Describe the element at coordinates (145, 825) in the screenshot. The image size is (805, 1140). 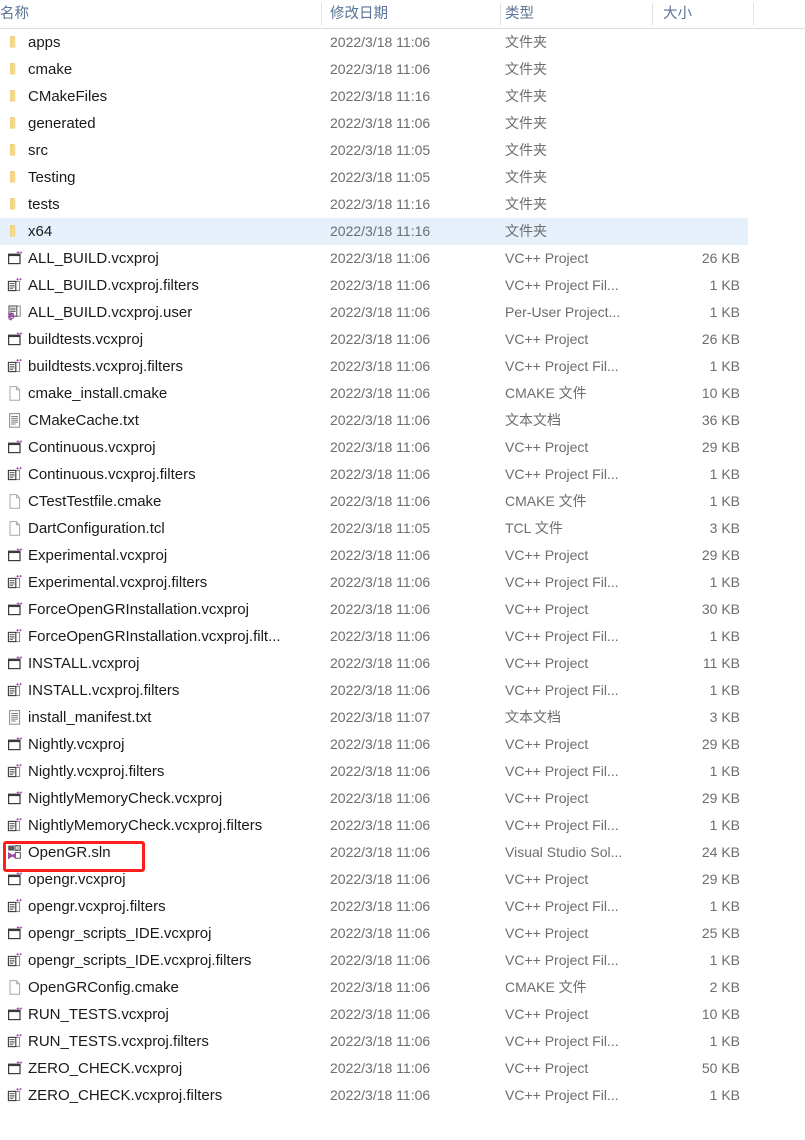
I see `file-name-cell: NightlyMemoryCheck.vcxproj.filters` at that location.